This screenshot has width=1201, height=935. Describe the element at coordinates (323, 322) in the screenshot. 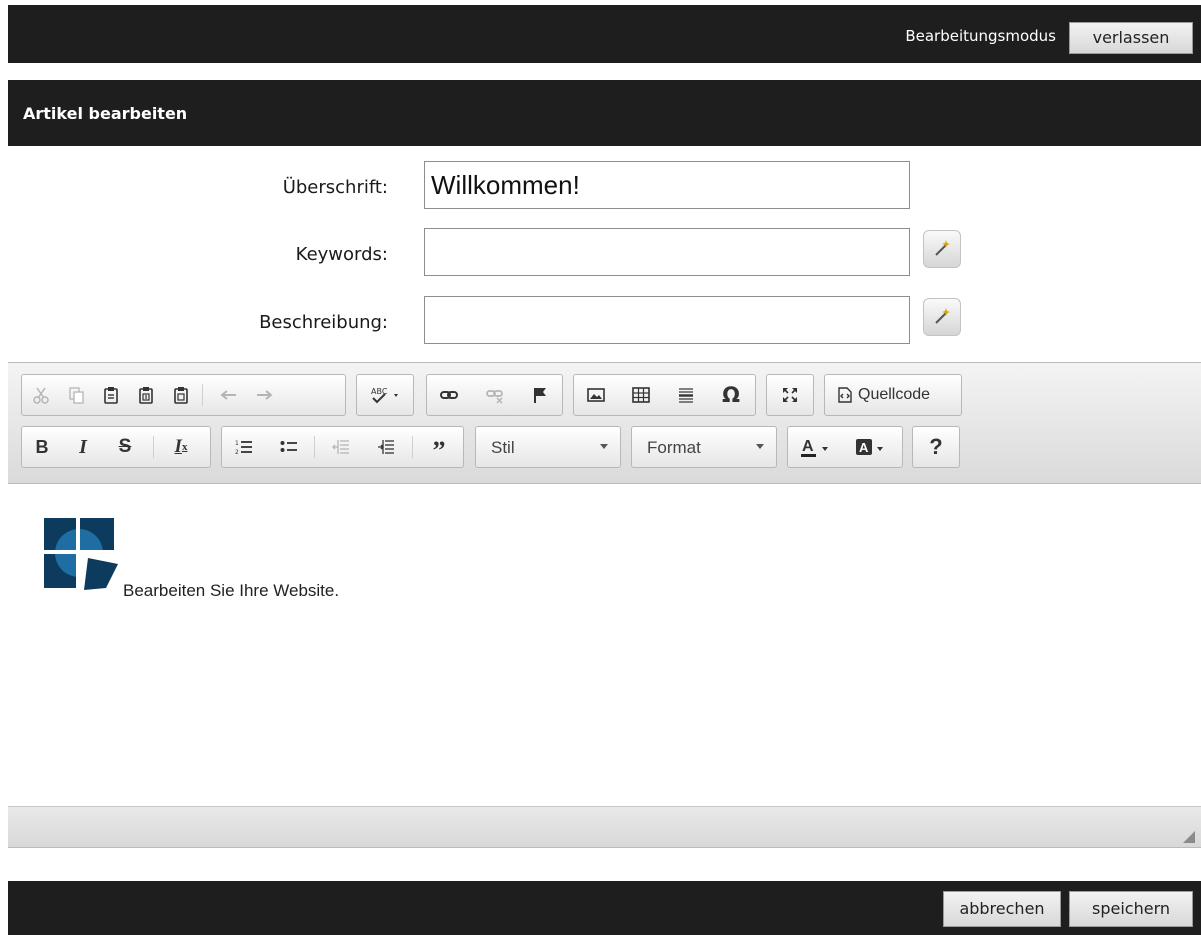

I see `description-label: Beschreibung:` at that location.